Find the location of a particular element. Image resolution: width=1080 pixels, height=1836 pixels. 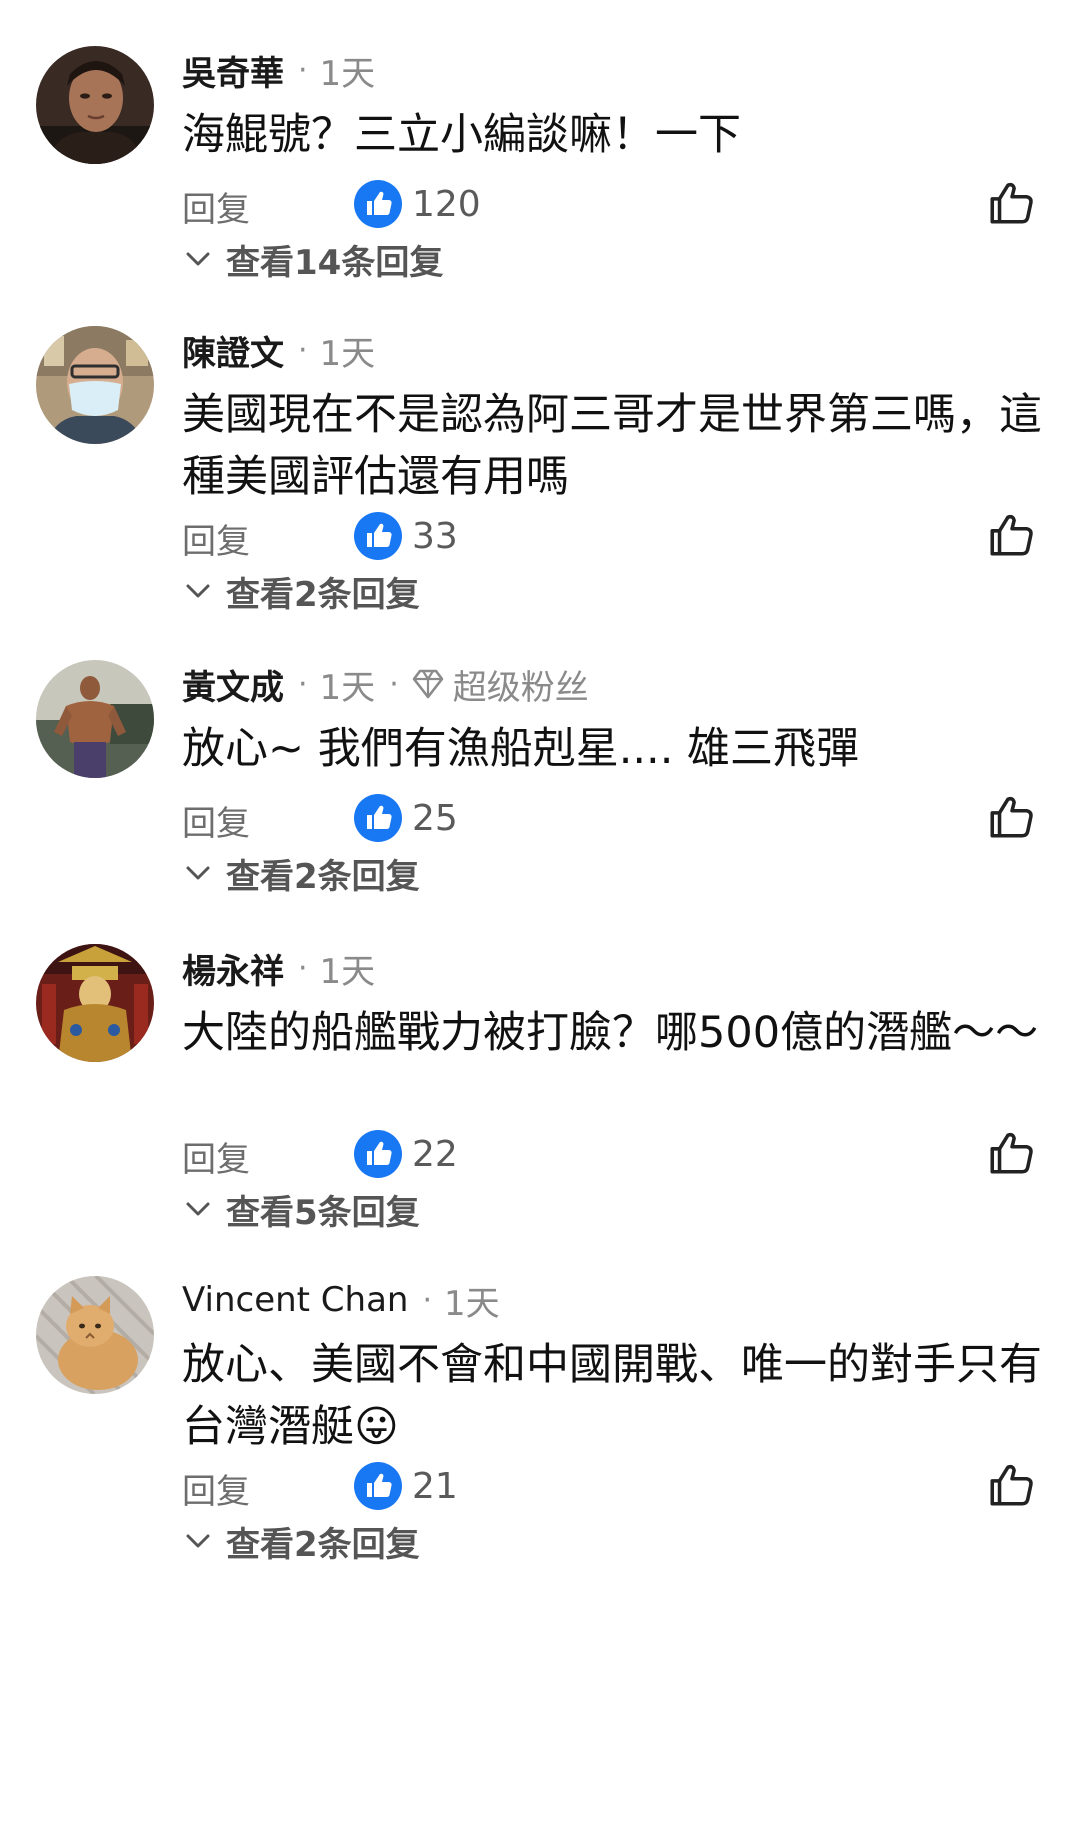

view-replies-label: 查看14条回复 is located at coordinates (335, 262).